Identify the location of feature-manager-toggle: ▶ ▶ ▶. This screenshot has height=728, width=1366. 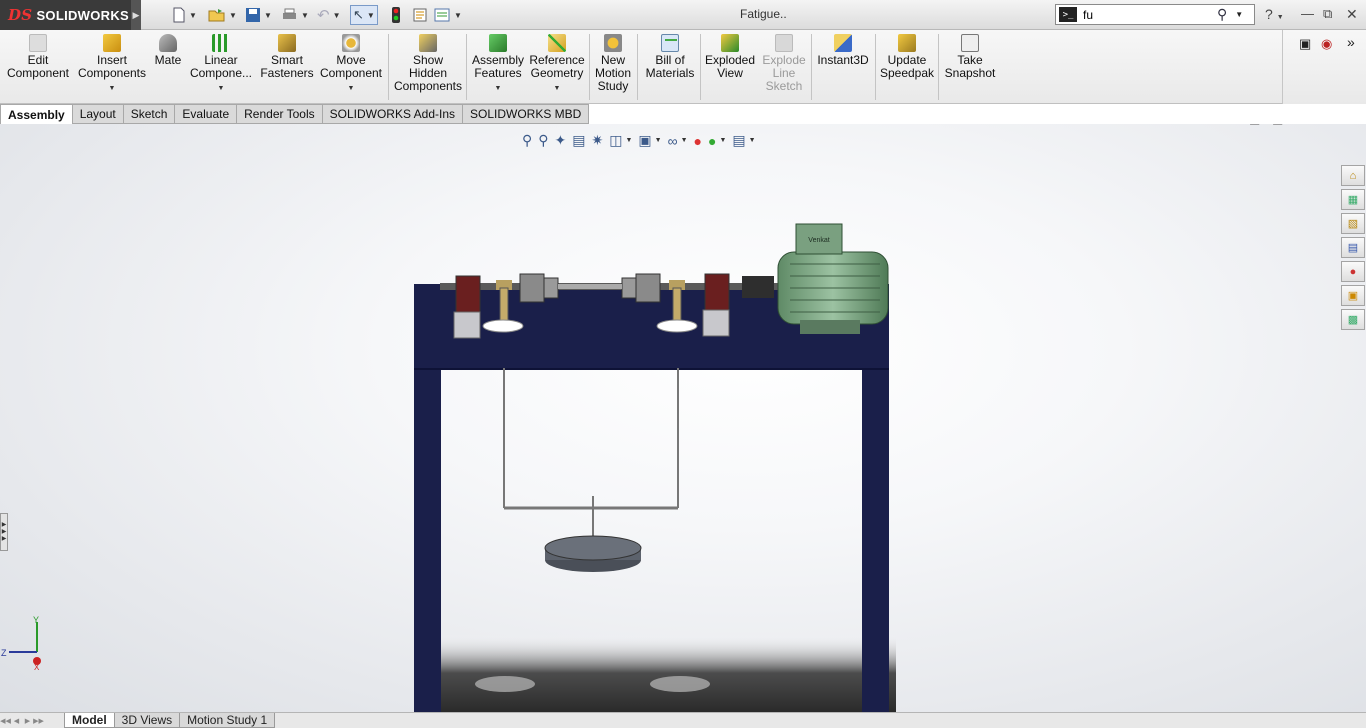
(4, 532).